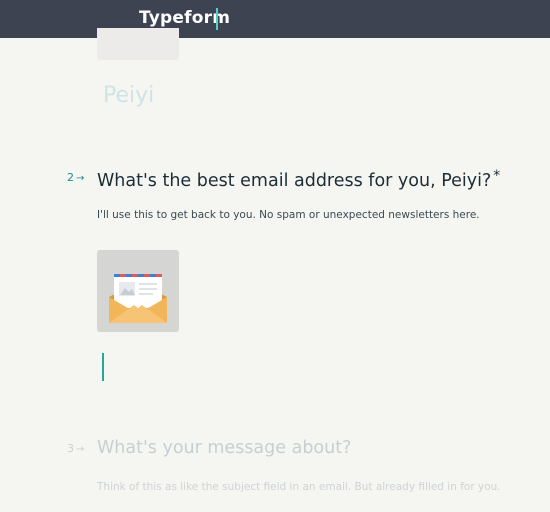 The image size is (550, 512). Describe the element at coordinates (138, 44) in the screenshot. I see `previous-question-image` at that location.